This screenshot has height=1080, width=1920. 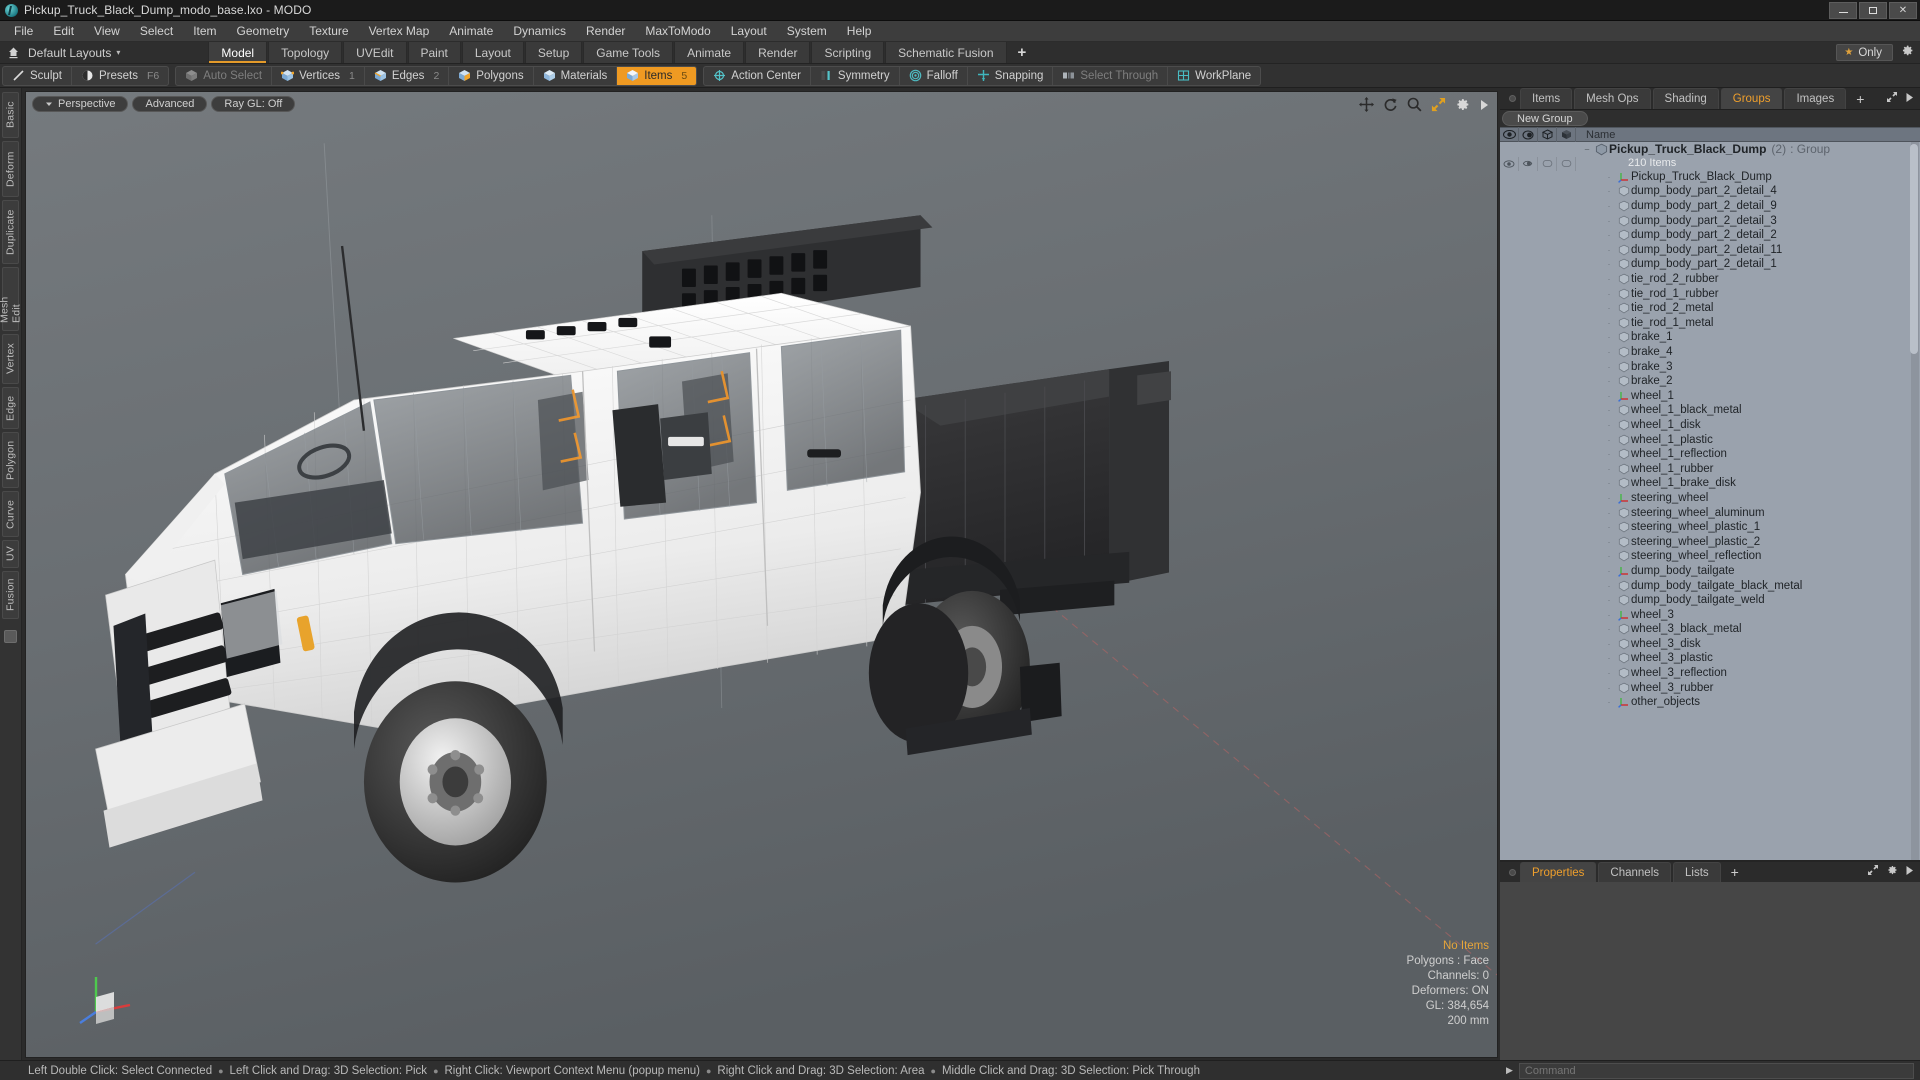 What do you see at coordinates (1748, 673) in the screenshot?
I see `list-item: · wheel_3_reflection` at bounding box center [1748, 673].